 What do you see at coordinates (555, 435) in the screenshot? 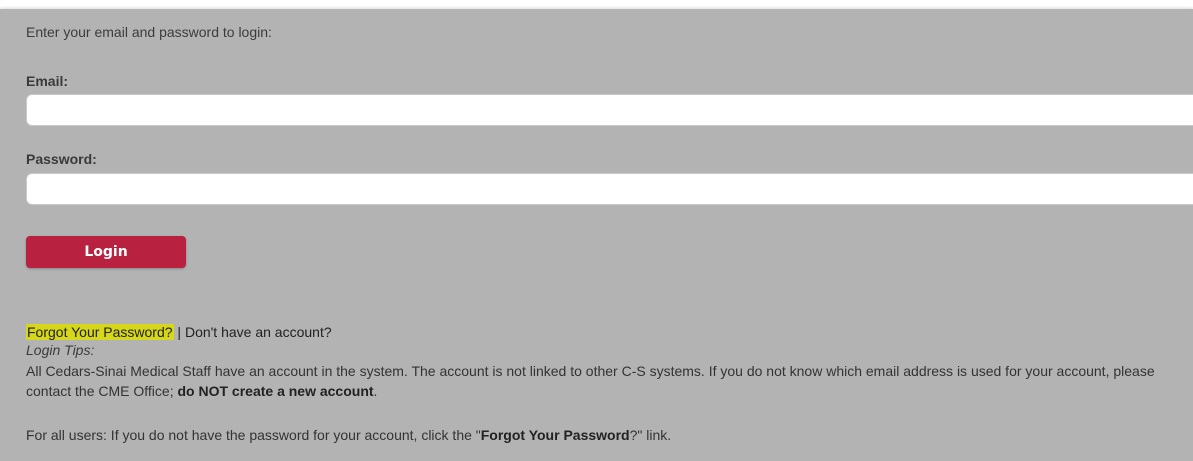
I see `password-tip-link-name: Forgot Your Password` at bounding box center [555, 435].